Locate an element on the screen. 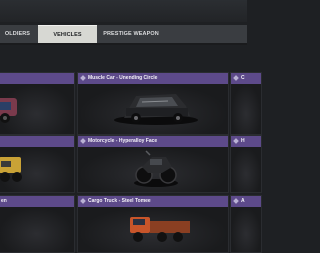  cargo-truck-image is located at coordinates (160, 229).